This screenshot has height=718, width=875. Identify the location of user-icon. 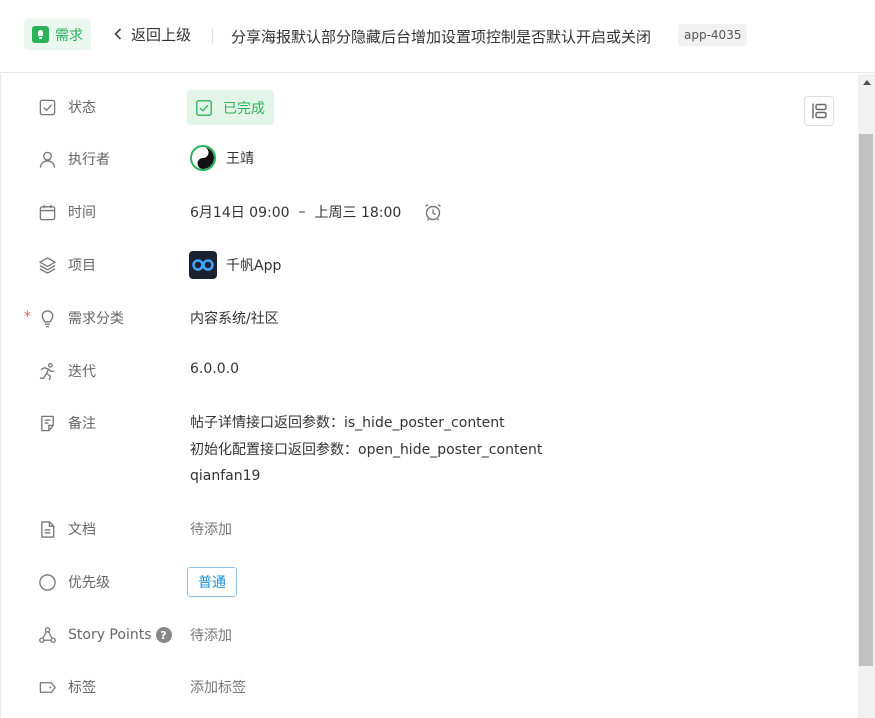
(47, 159).